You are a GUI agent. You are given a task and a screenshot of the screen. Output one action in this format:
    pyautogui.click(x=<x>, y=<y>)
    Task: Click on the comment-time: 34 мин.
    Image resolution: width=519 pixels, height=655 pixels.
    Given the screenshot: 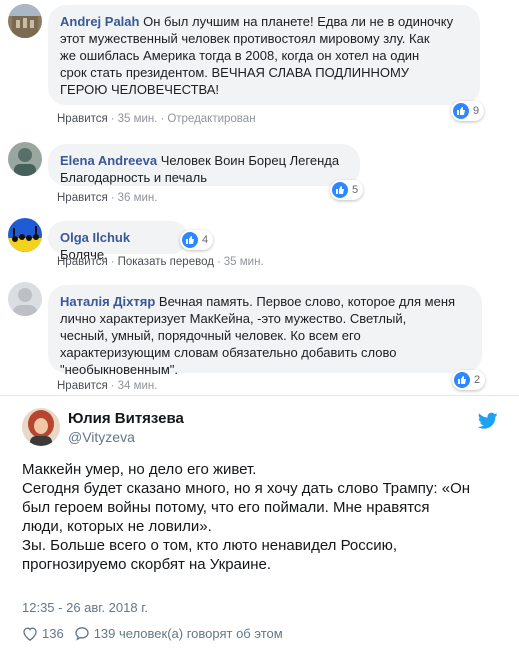 What is the action you would take?
    pyautogui.click(x=138, y=386)
    